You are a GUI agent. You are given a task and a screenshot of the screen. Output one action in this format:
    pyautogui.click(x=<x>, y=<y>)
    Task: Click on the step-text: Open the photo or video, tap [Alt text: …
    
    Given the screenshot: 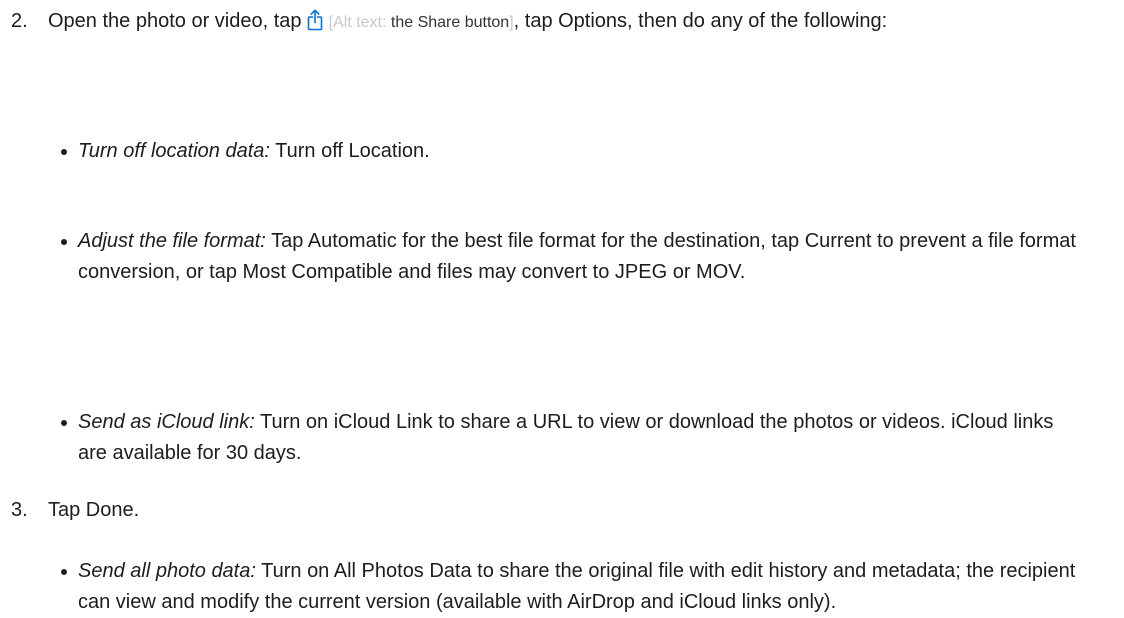 What is the action you would take?
    pyautogui.click(x=558, y=22)
    